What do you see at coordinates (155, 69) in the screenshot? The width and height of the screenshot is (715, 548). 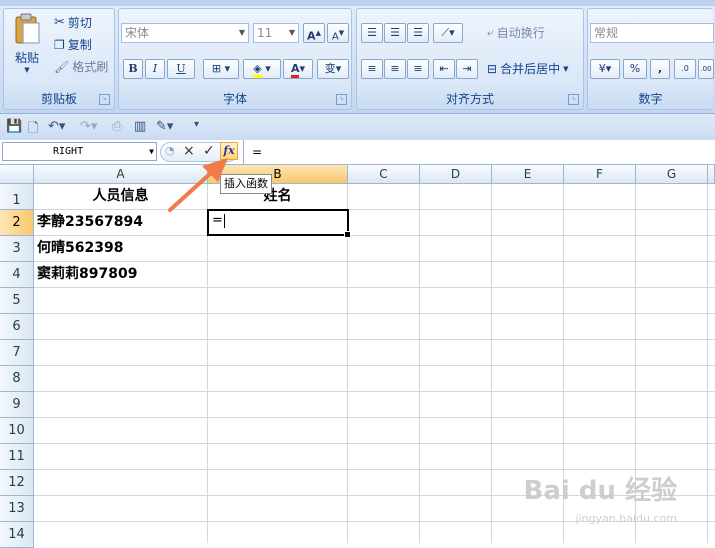 I see `italic-button: I` at bounding box center [155, 69].